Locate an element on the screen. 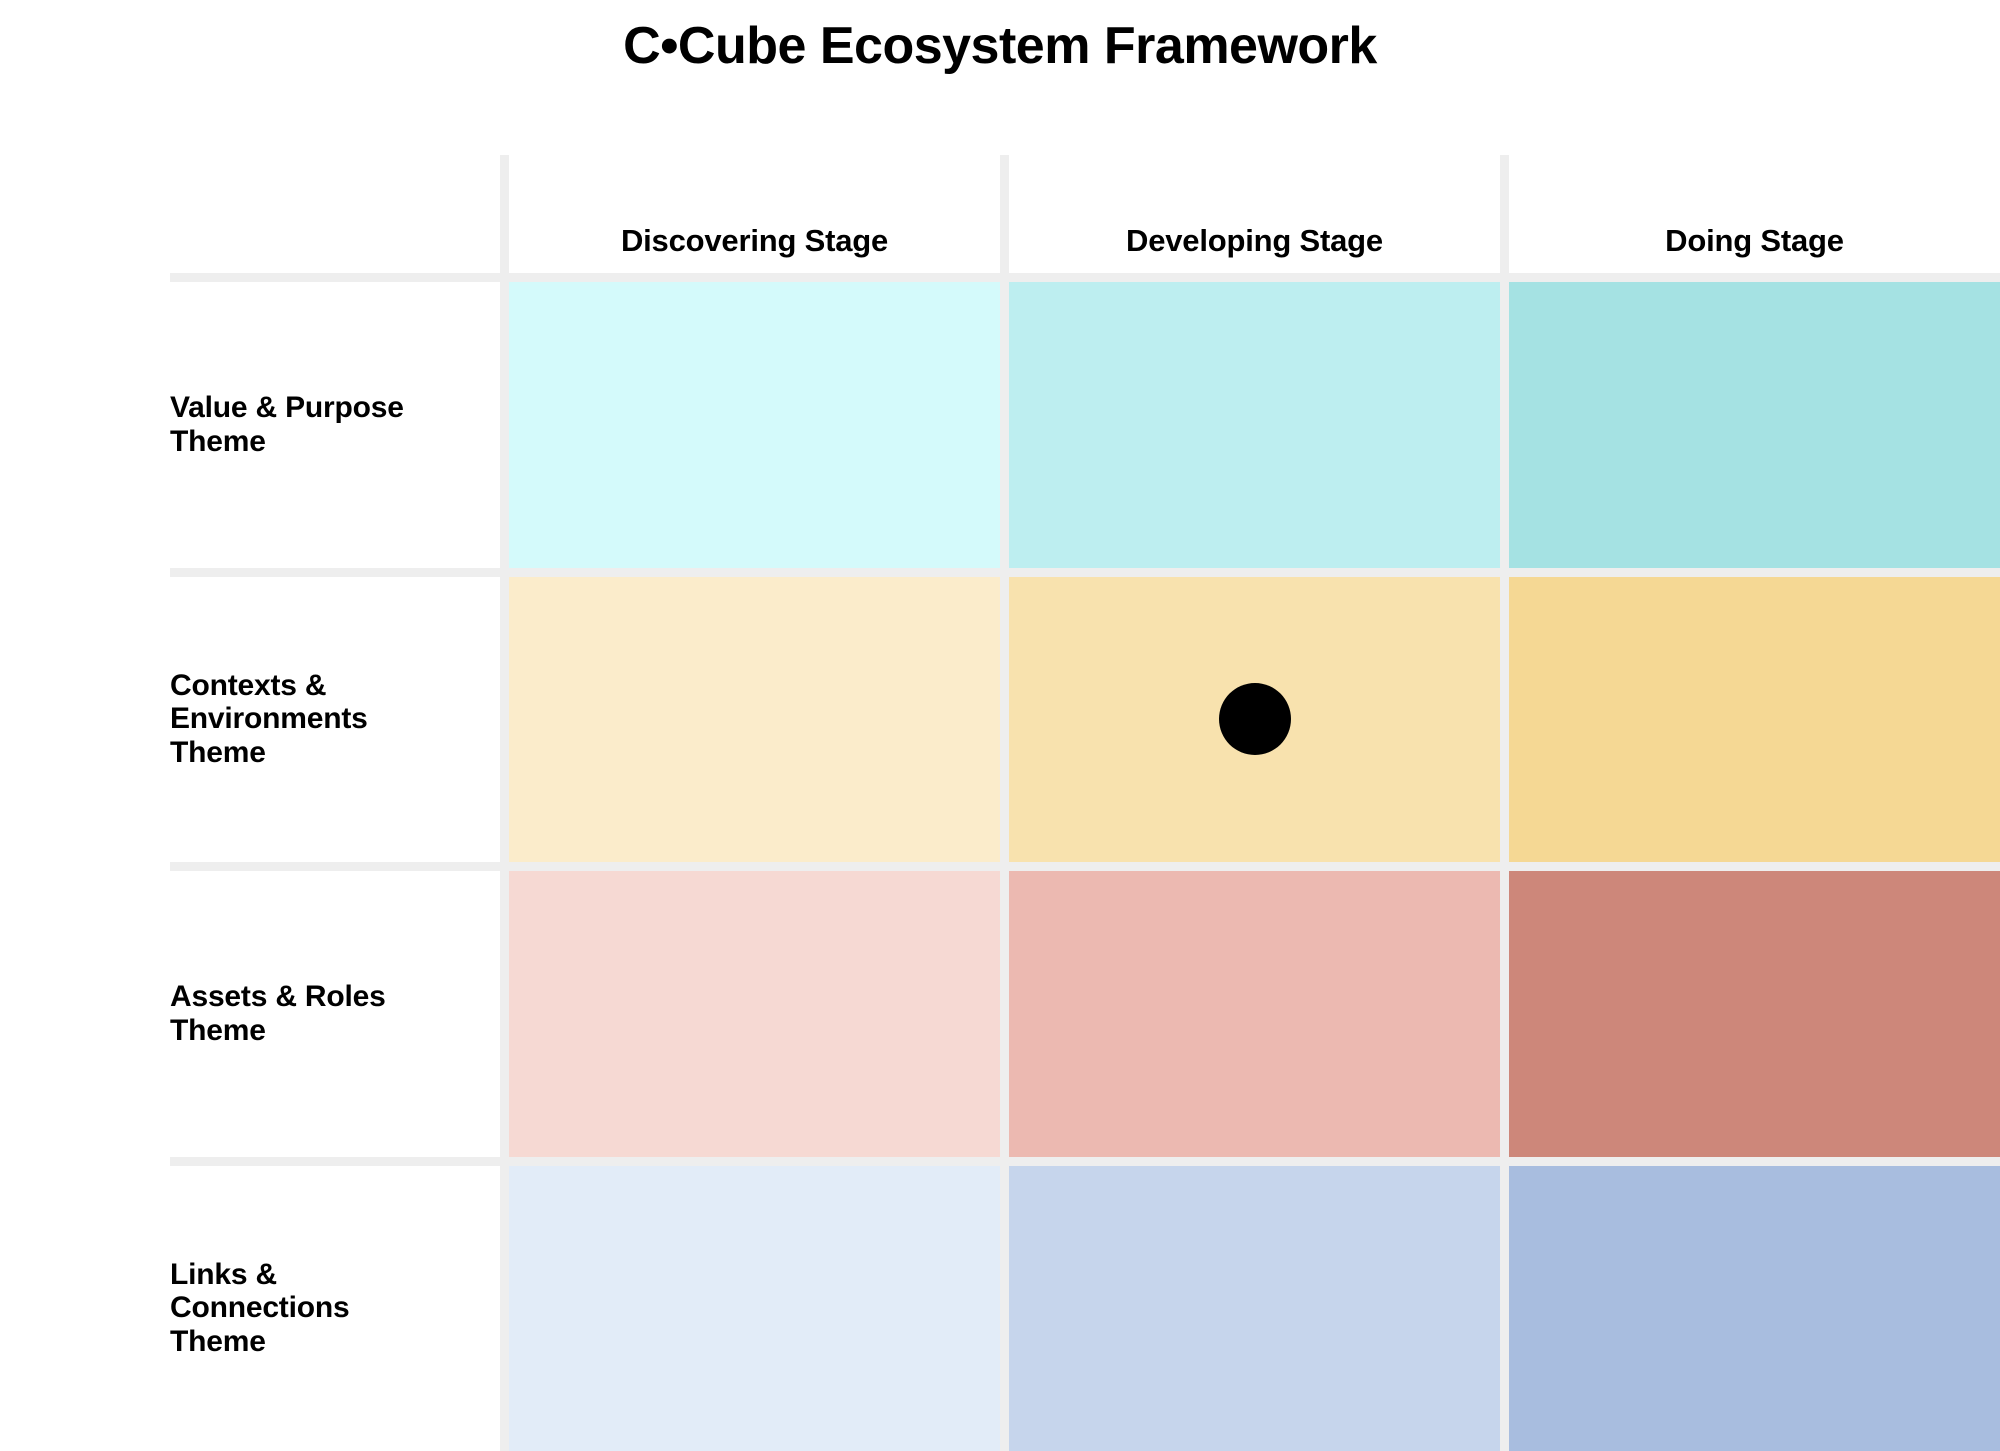 Image resolution: width=2000 pixels, height=1451 pixels. cell-contexts-environments-developing is located at coordinates (1254, 719).